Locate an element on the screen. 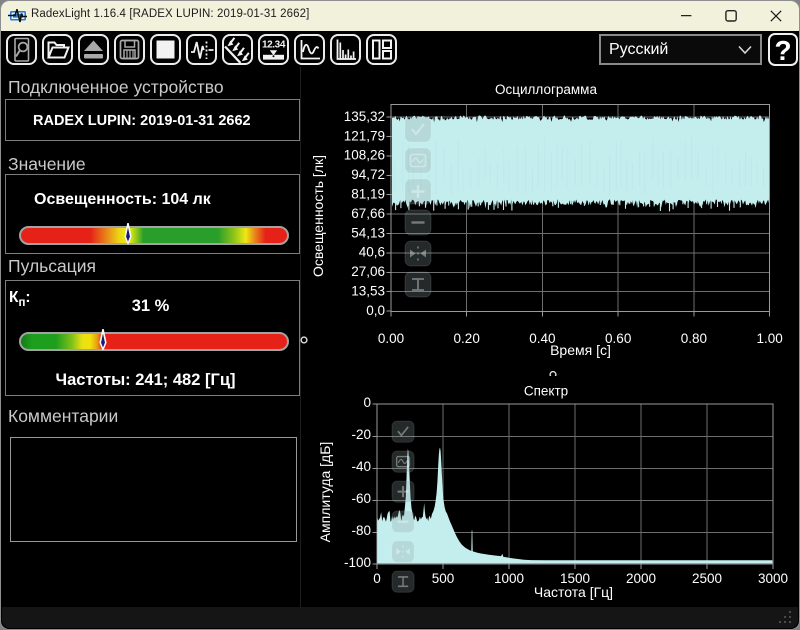  svg-text: Освещенность [лк] is located at coordinates (318, 216).